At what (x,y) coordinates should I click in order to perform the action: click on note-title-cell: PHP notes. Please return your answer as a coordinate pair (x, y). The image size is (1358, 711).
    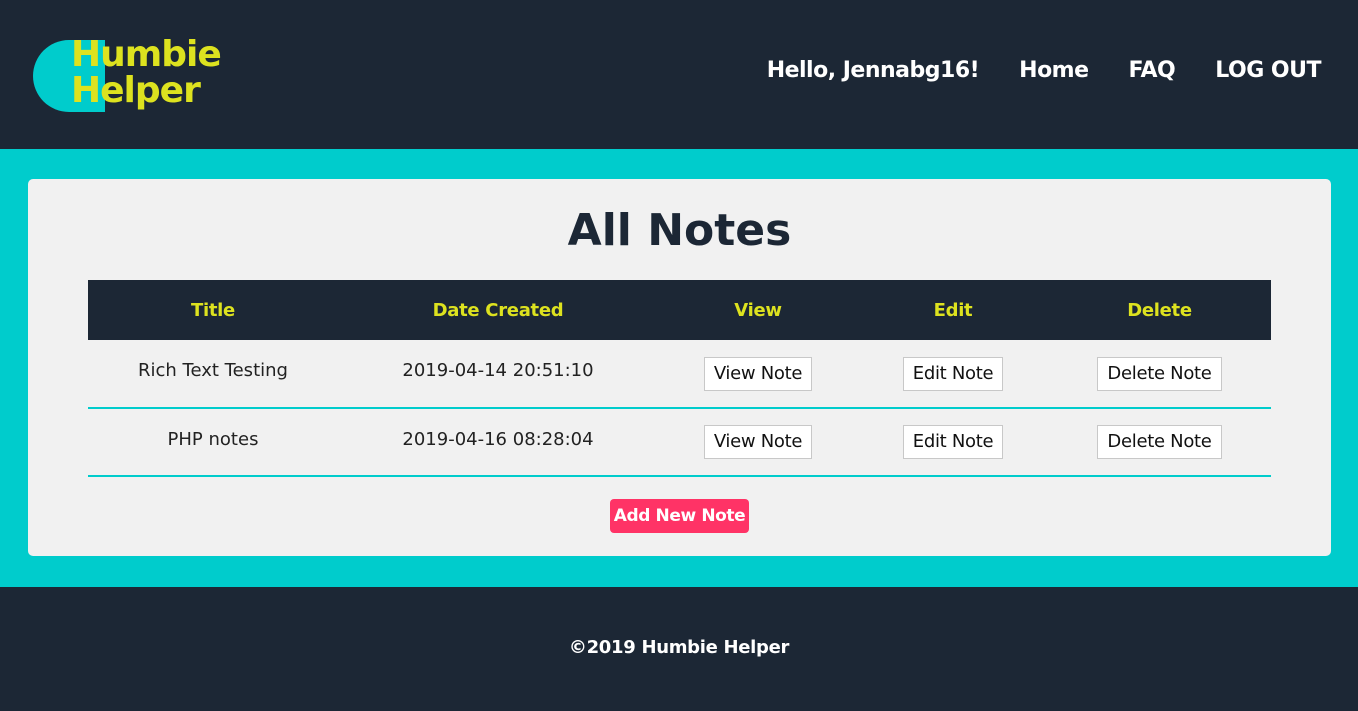
    Looking at the image, I should click on (213, 439).